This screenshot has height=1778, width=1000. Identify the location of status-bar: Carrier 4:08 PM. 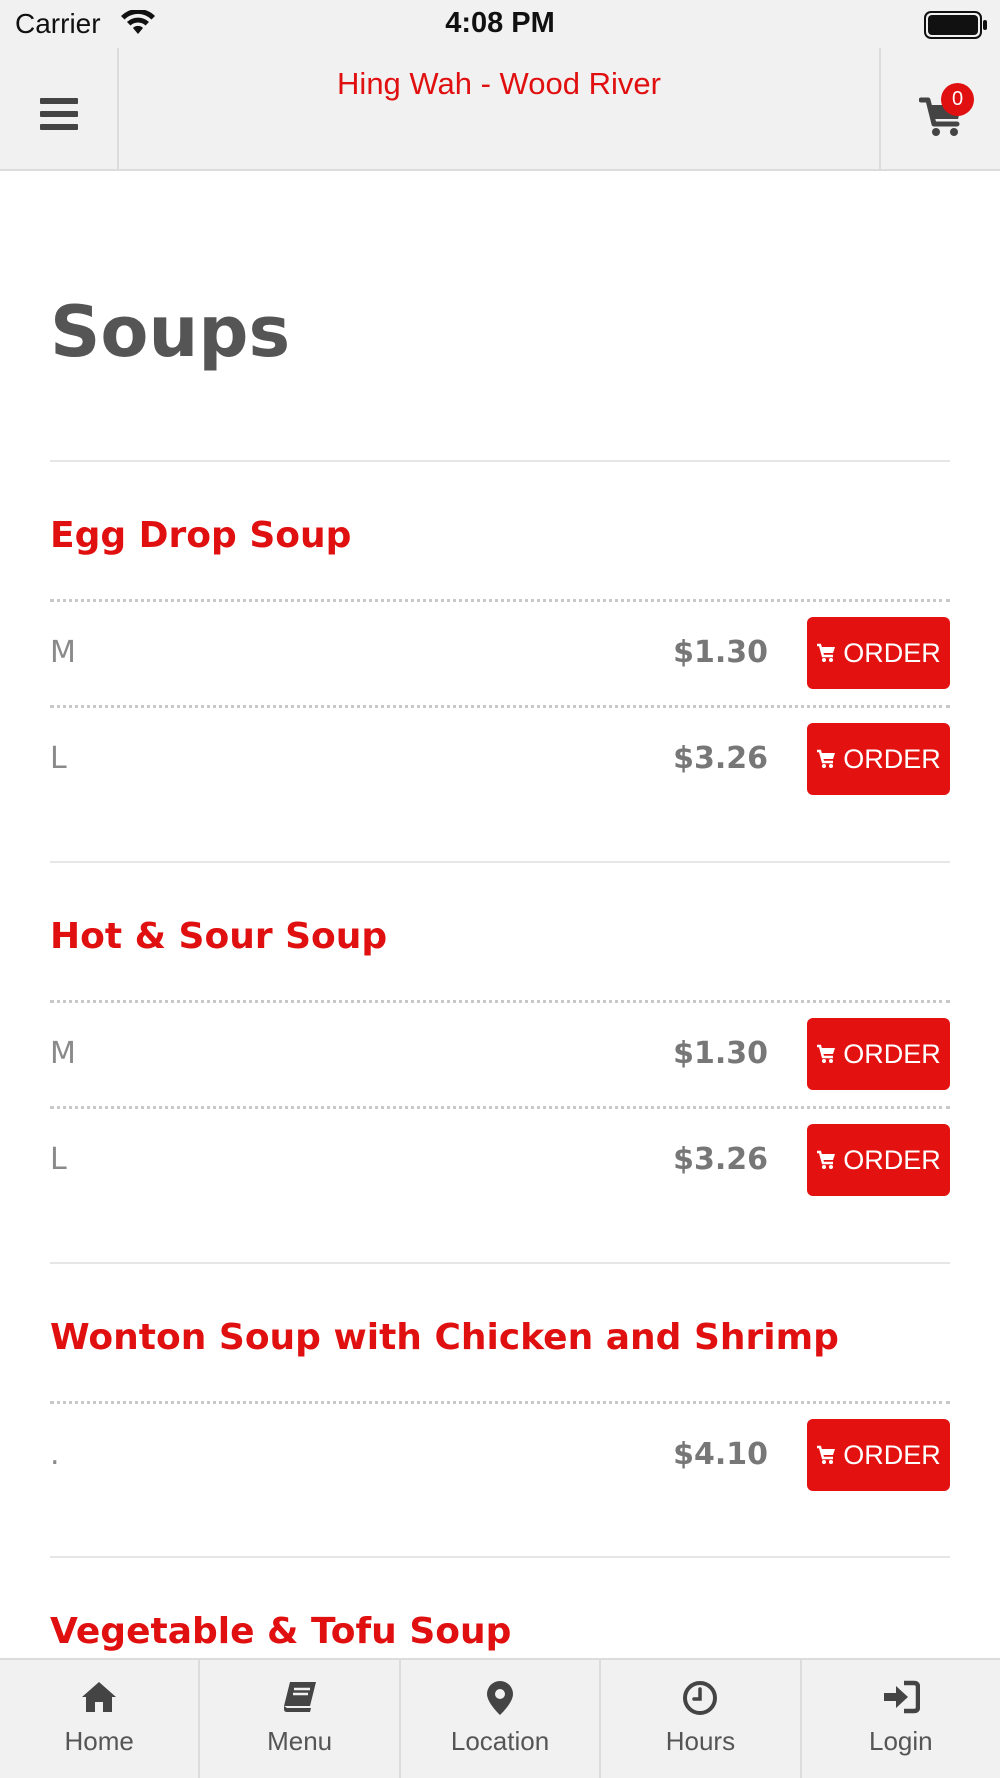
(500, 24).